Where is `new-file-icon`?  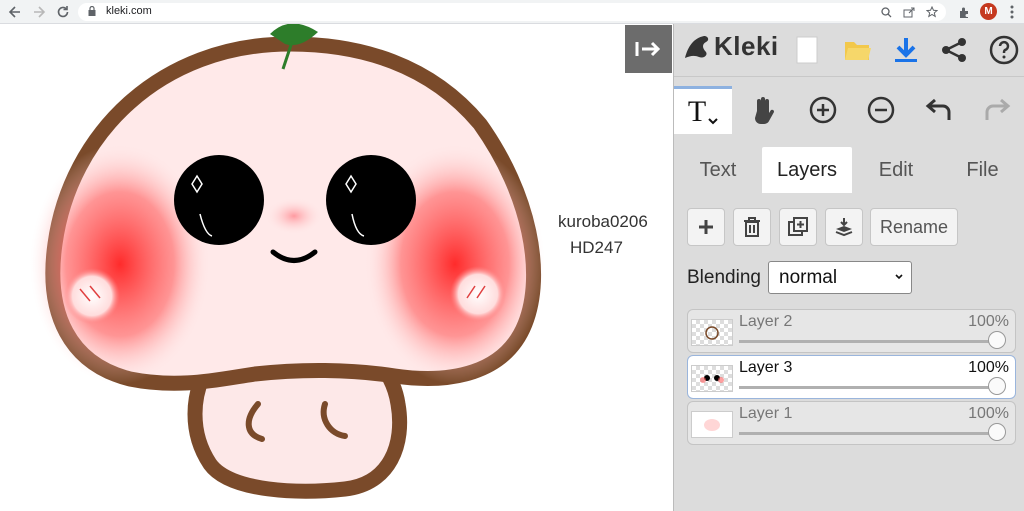
new-file-icon is located at coordinates (807, 50).